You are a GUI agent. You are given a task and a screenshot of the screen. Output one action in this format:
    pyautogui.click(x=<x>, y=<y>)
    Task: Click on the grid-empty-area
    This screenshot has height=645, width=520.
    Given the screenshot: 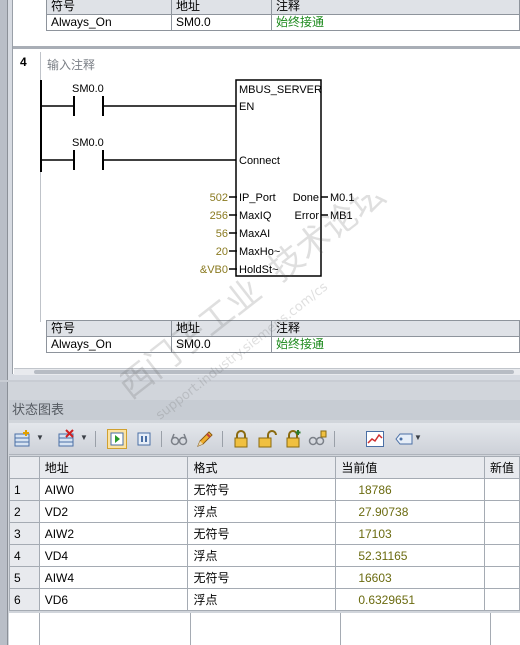 What is the action you would take?
    pyautogui.click(x=264, y=629)
    